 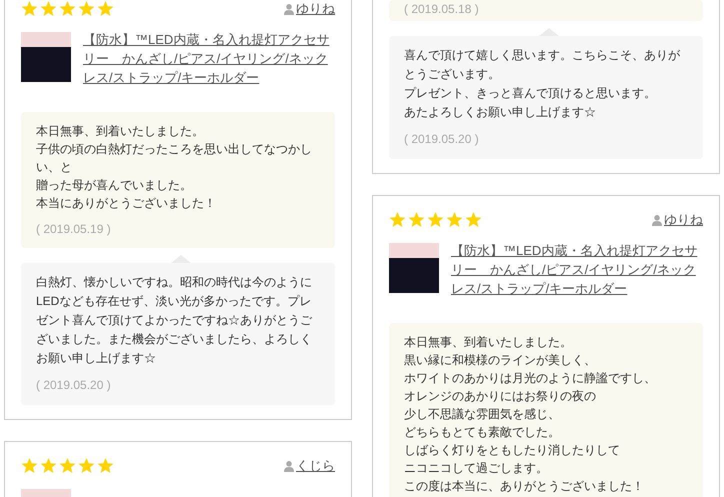 I want to click on review-text: しばらく灯りをともしたり消したりして, so click(x=512, y=450).